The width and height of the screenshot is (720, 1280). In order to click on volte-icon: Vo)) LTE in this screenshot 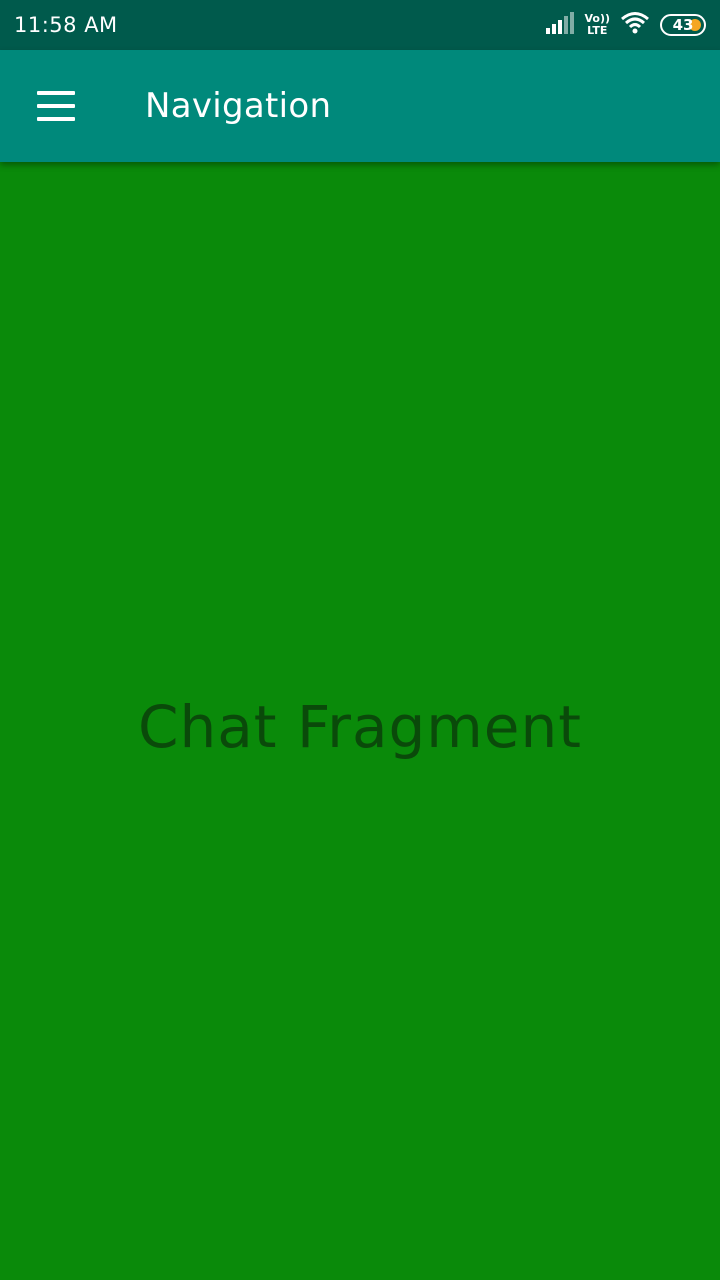, I will do `click(597, 25)`.